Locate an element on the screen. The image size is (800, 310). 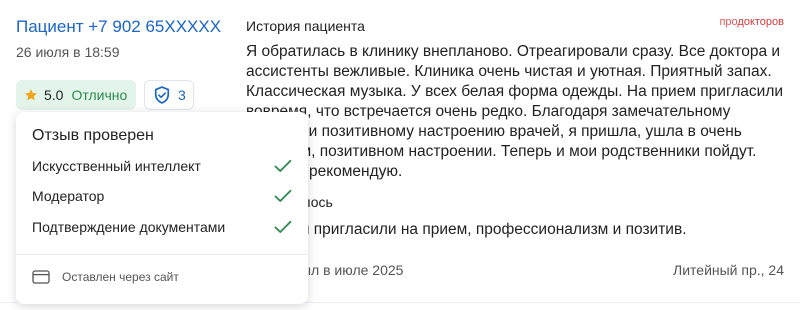
check-label: Искусственный интеллект is located at coordinates (116, 166).